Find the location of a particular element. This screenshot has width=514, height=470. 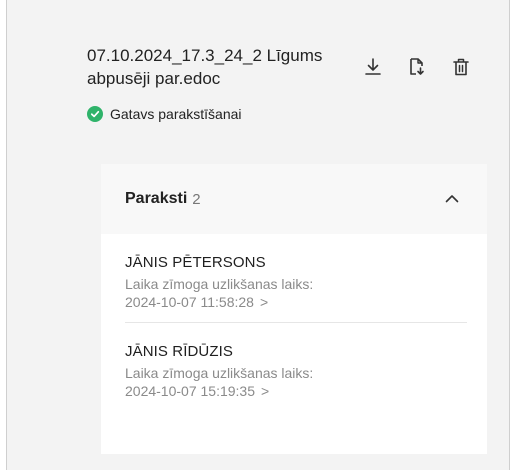

signer-name: JĀNIS RĪDŪZIS is located at coordinates (179, 351).